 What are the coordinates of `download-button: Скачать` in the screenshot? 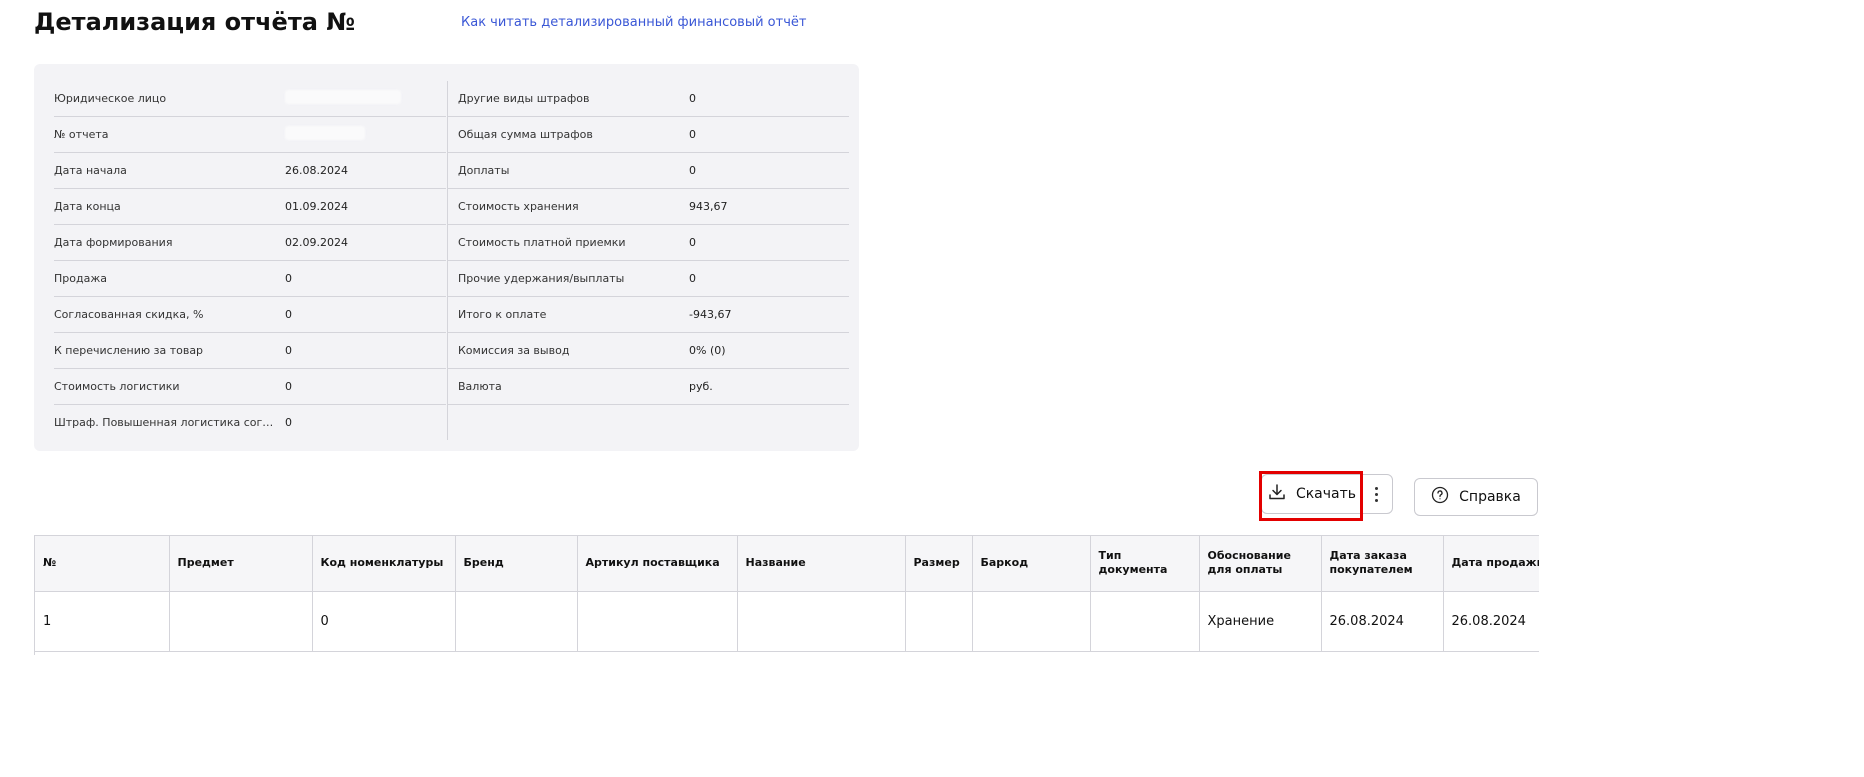 It's located at (1312, 494).